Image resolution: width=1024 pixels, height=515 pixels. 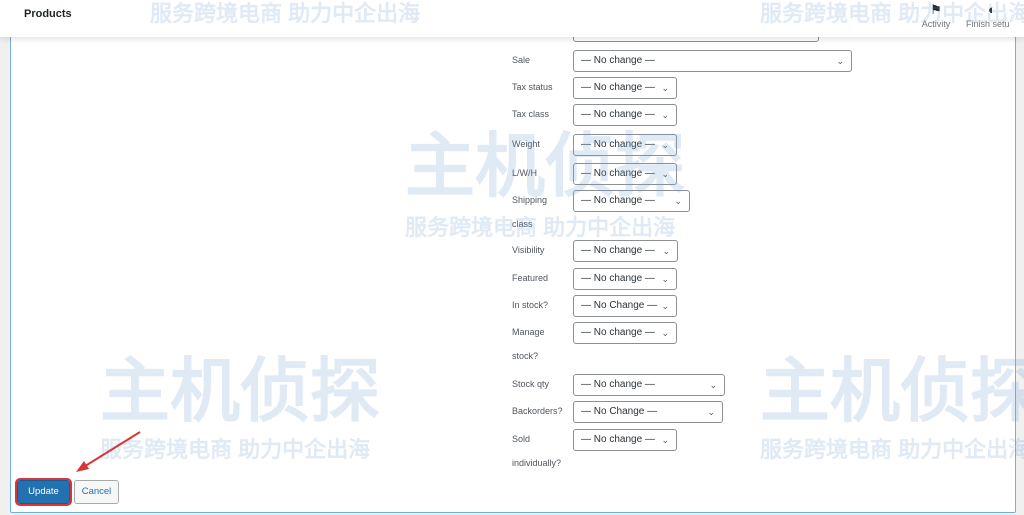 I want to click on label-text: Visibility, so click(x=528, y=250).